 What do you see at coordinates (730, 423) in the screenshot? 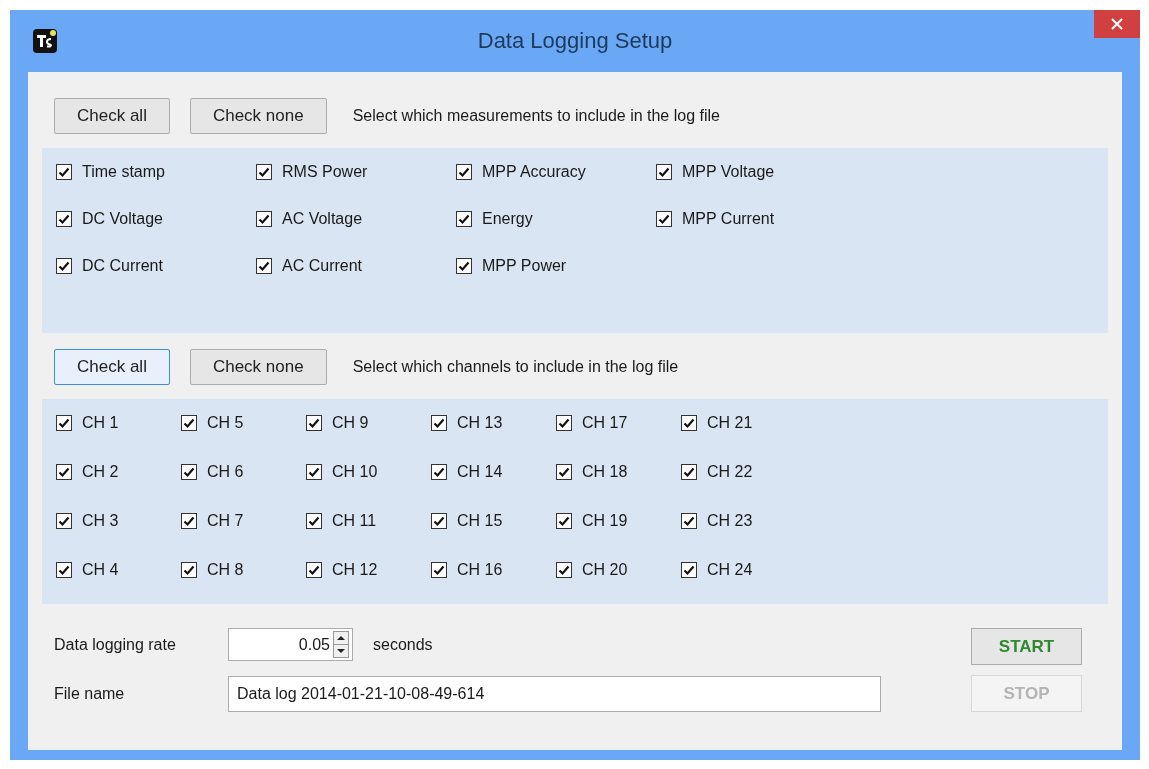
I see `checkbox-label: CH 21` at bounding box center [730, 423].